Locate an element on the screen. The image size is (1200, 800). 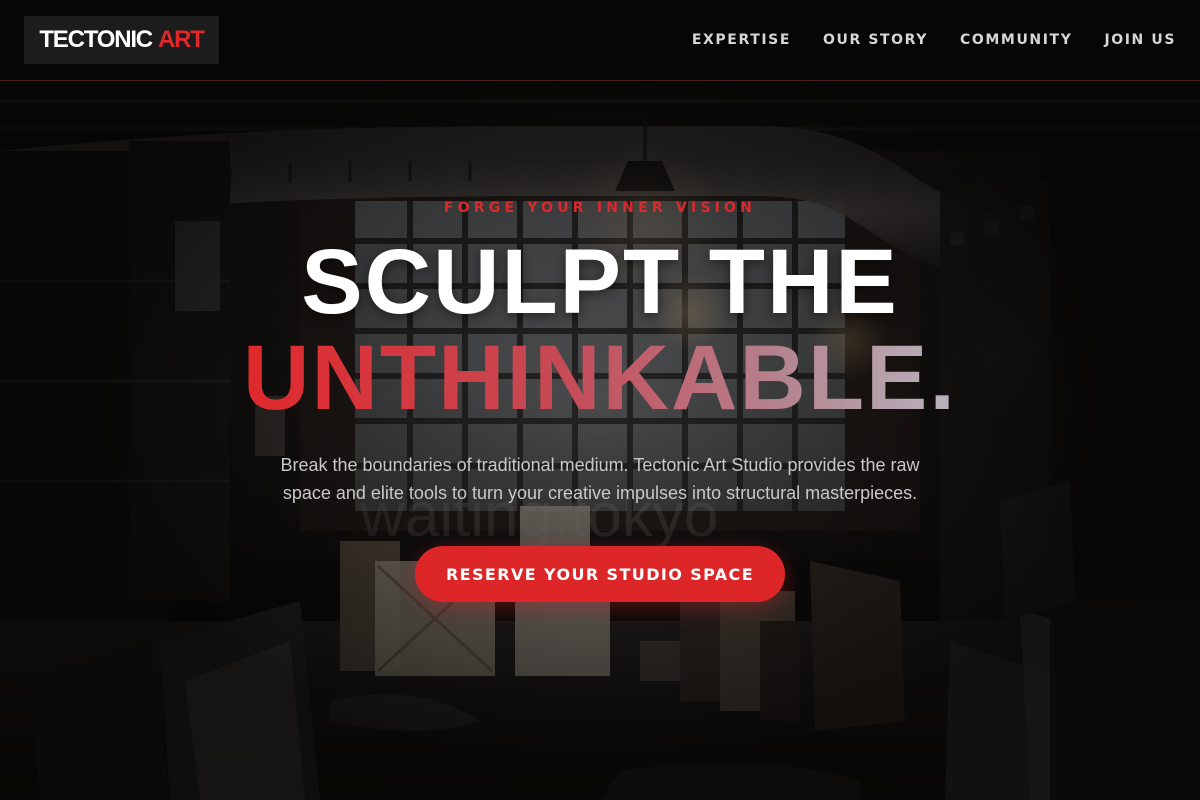
hero-headline-line2-text: UNTHINKABLE. is located at coordinates (600, 378).